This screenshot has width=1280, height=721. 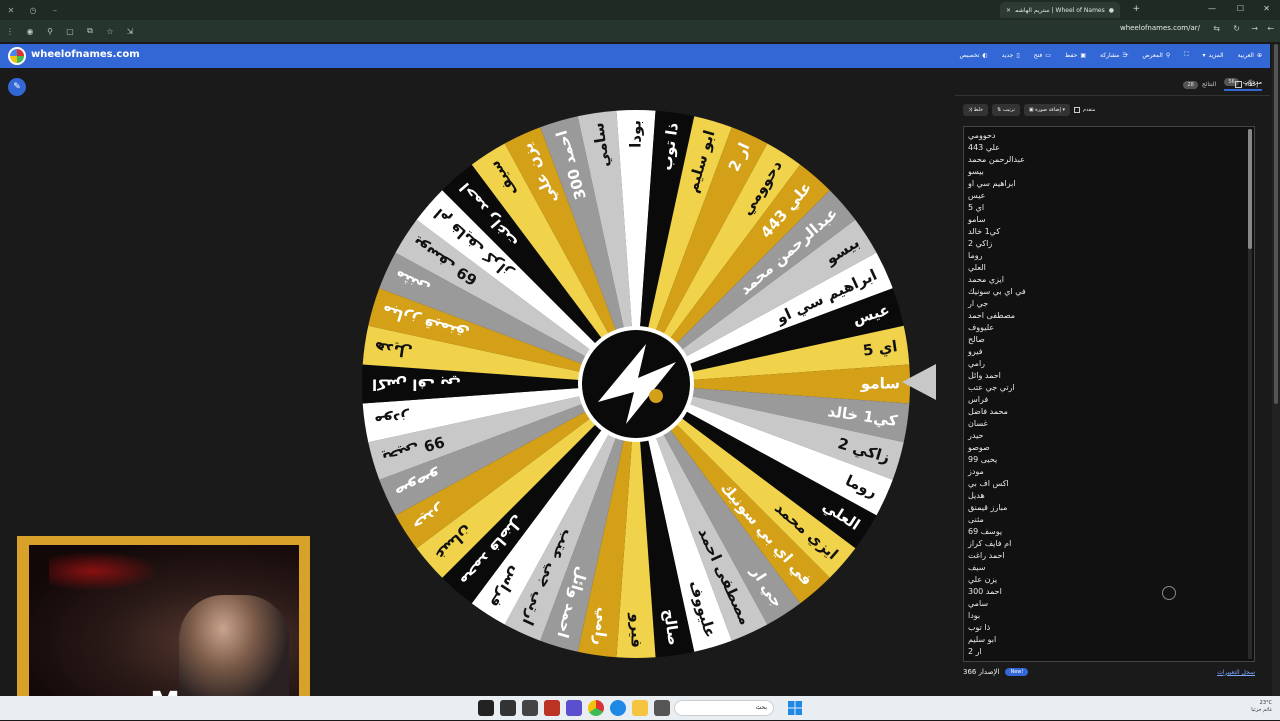 What do you see at coordinates (1216, 28) in the screenshot?
I see `site-settings-icon: ⇆` at bounding box center [1216, 28].